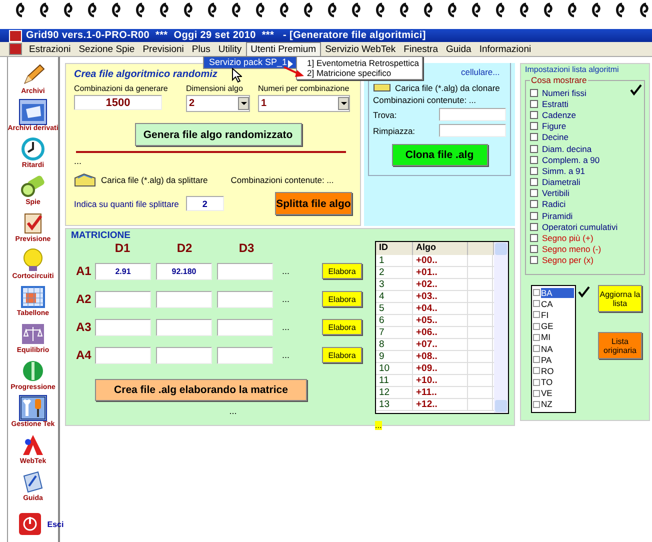  I want to click on scales-icon, so click(33, 334).